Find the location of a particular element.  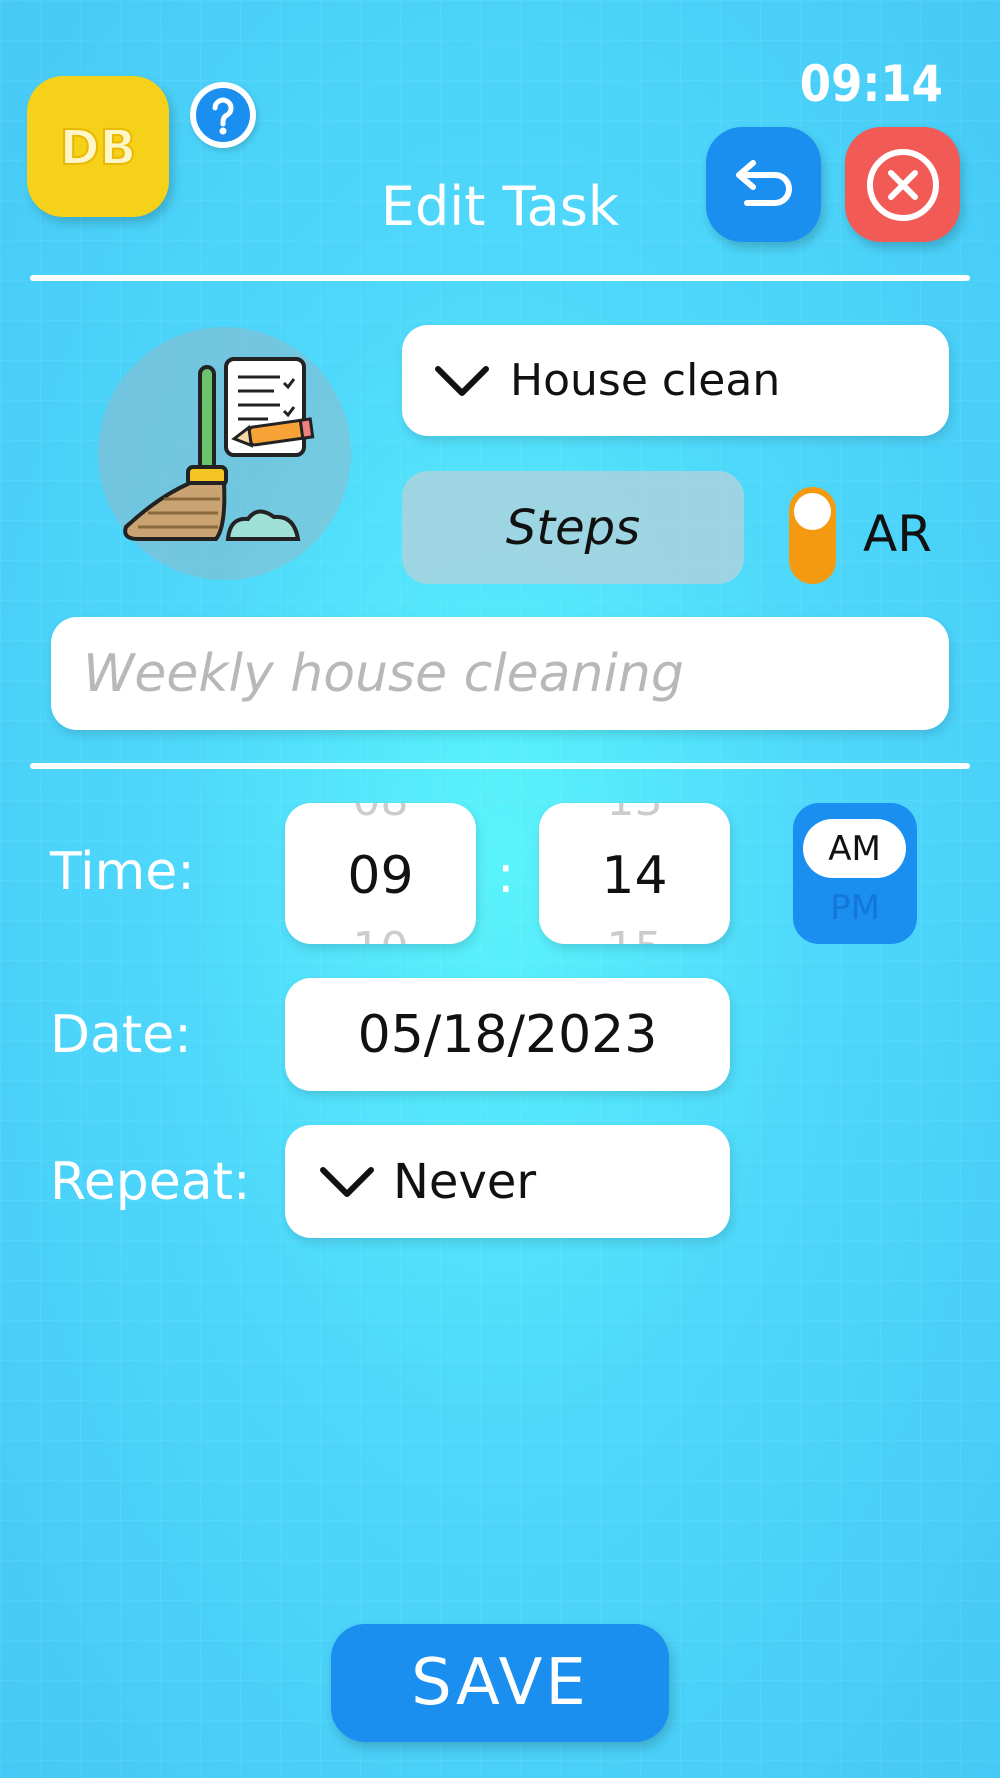

question-mark-icon is located at coordinates (223, 115).